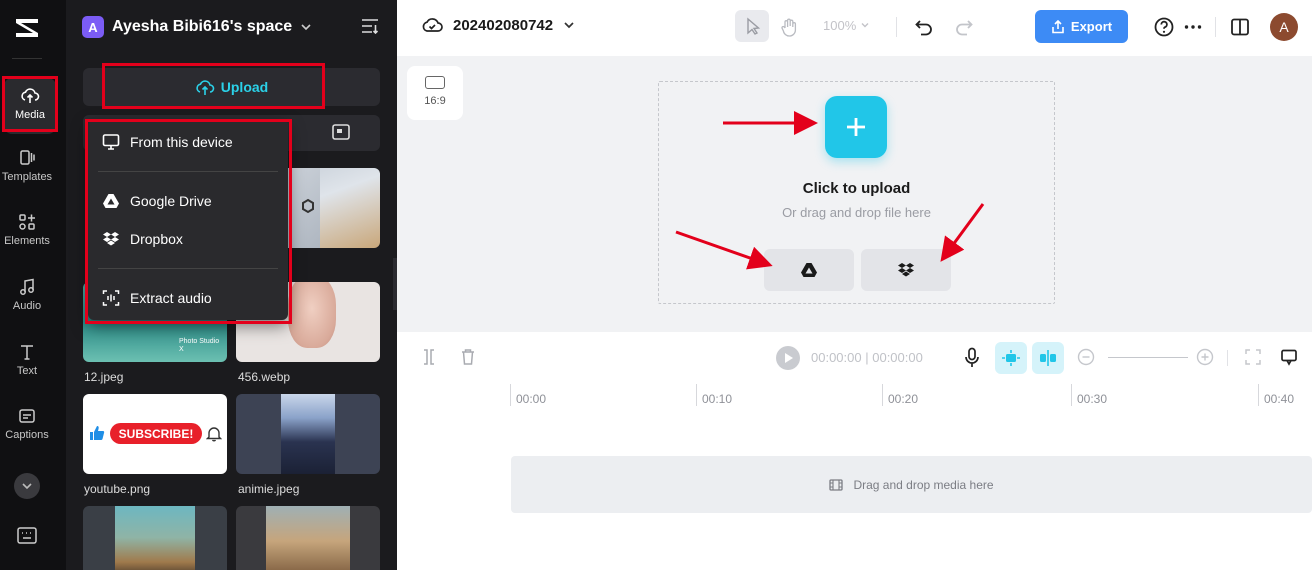 This screenshot has width=1312, height=570. I want to click on timeline-drop-zone: Drag and drop media here, so click(911, 484).